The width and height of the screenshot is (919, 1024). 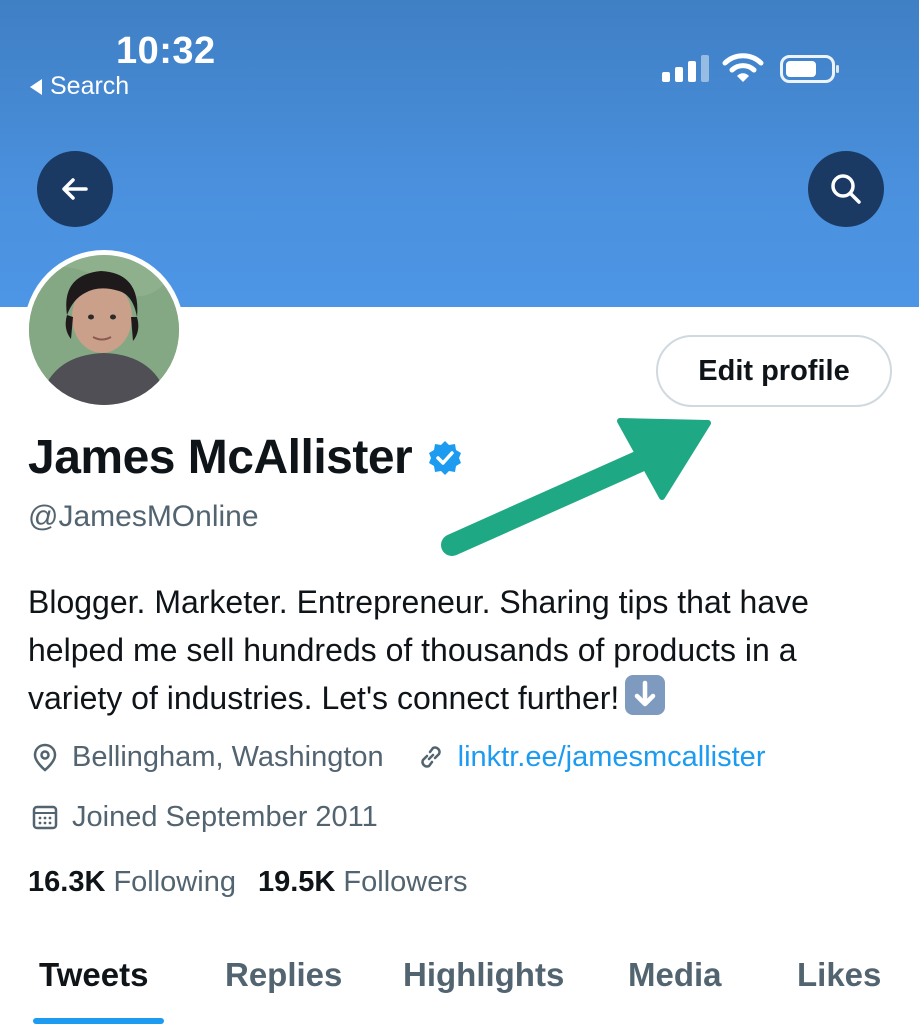 I want to click on battery-icon, so click(x=809, y=69).